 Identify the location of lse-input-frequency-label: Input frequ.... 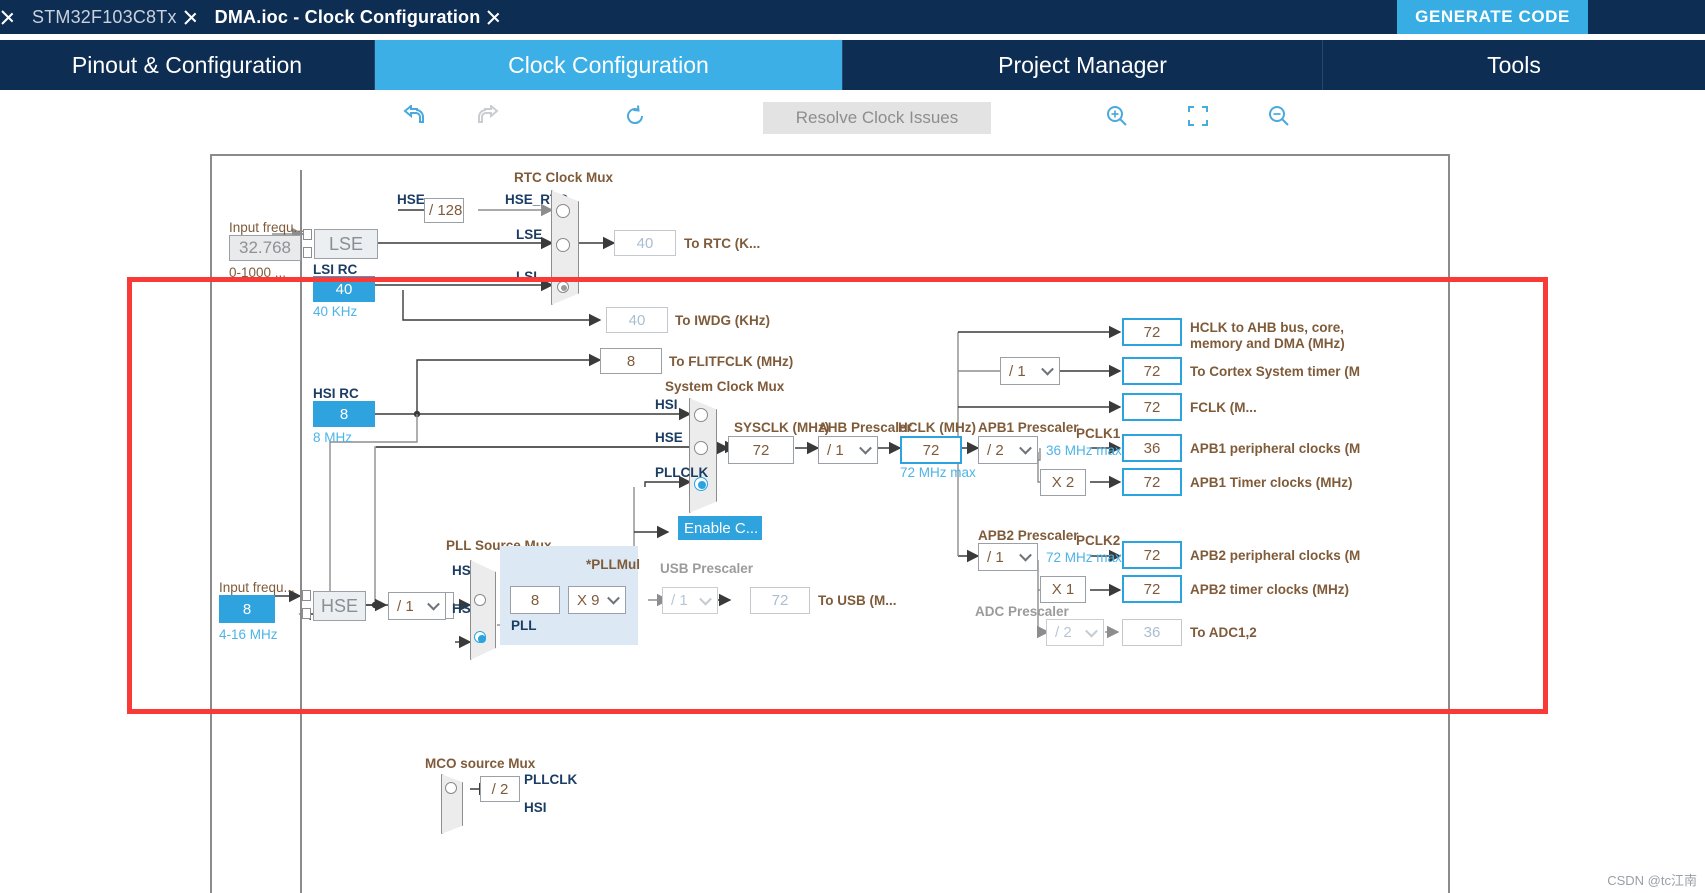
(267, 227).